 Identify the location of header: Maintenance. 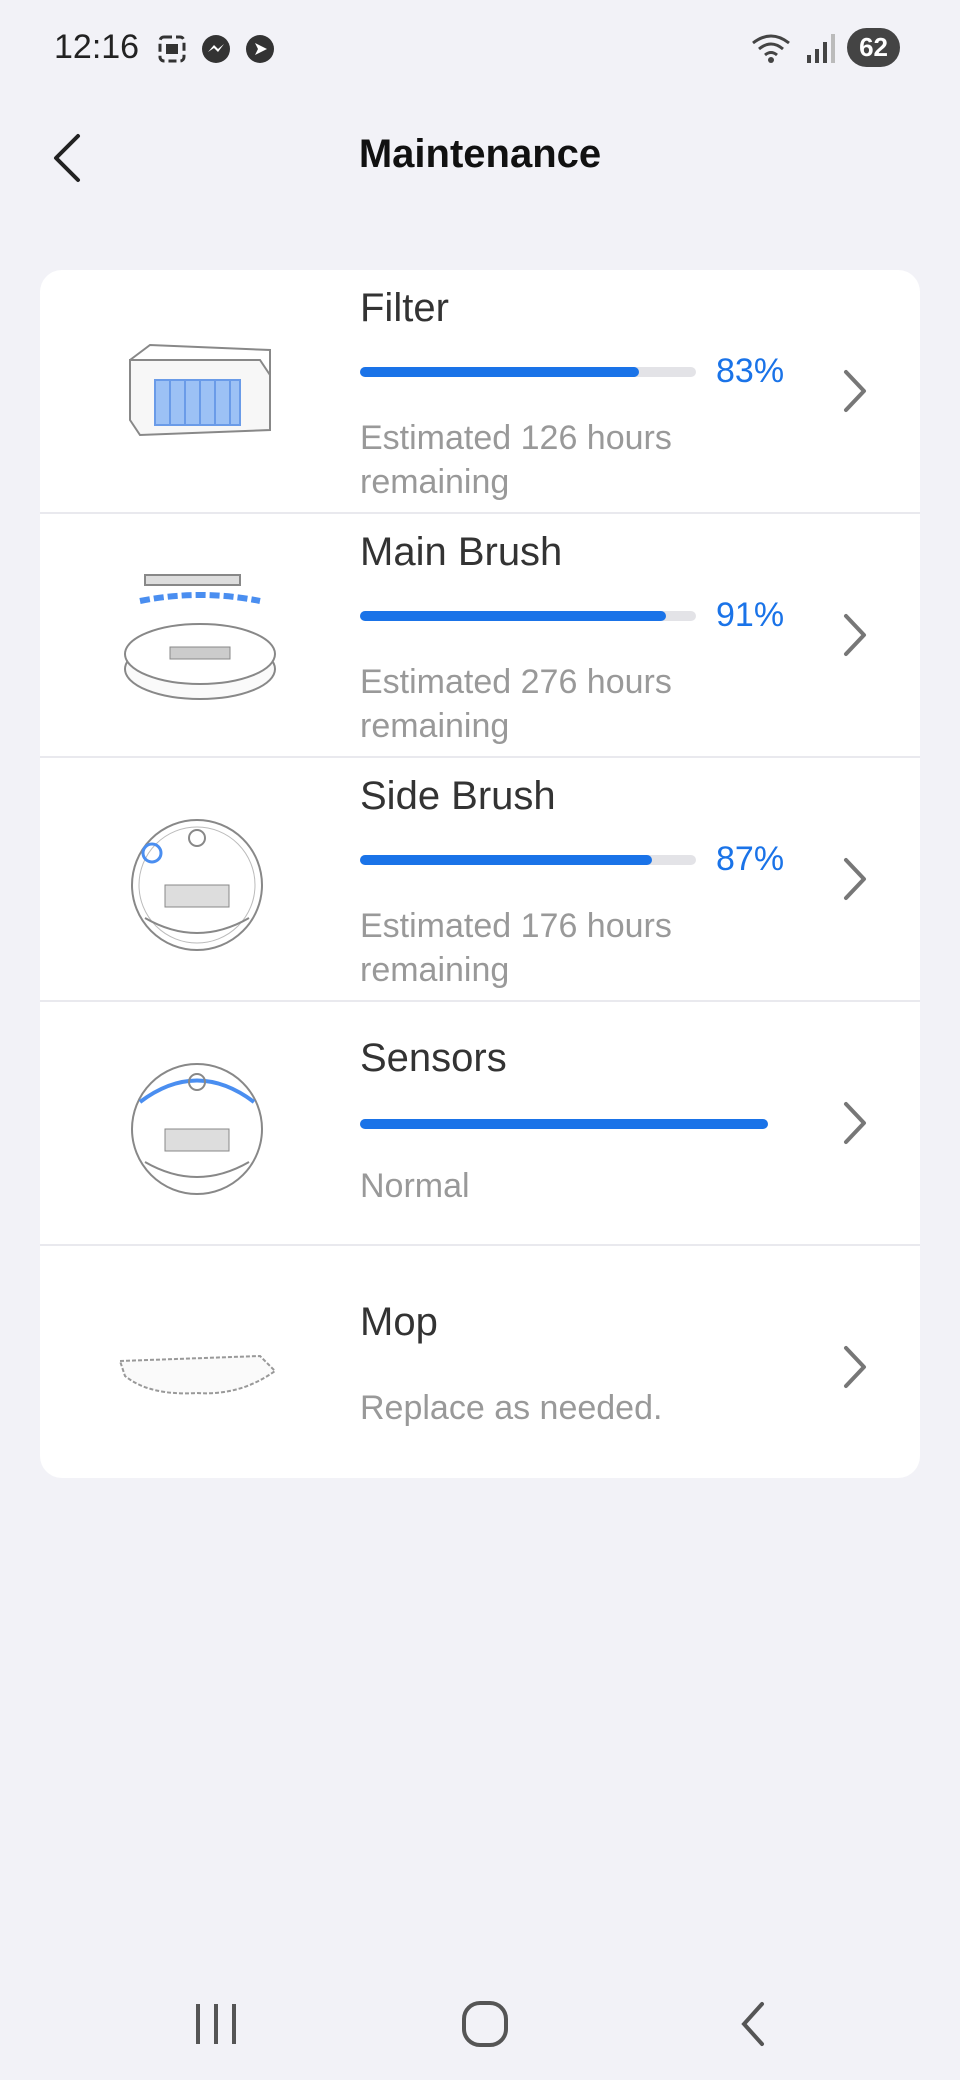
(480, 160).